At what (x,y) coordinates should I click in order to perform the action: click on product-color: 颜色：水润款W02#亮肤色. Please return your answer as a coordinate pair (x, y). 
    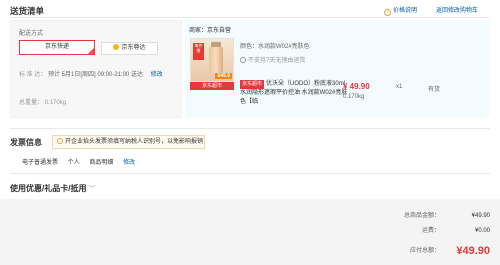
    Looking at the image, I should click on (275, 47).